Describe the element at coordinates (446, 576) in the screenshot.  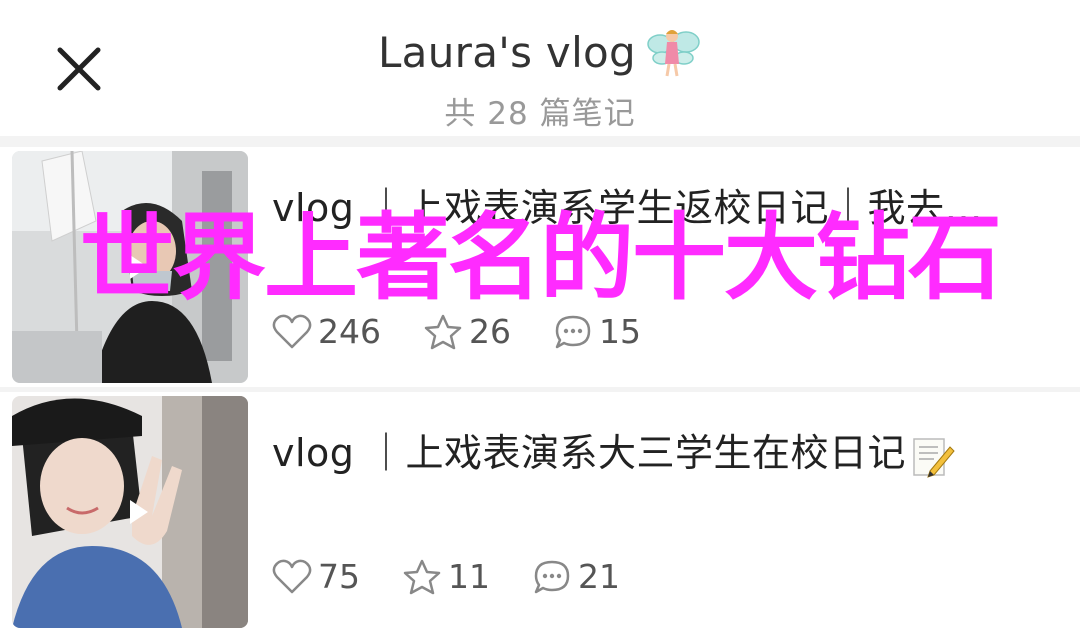
I see `collect-button: 11` at that location.